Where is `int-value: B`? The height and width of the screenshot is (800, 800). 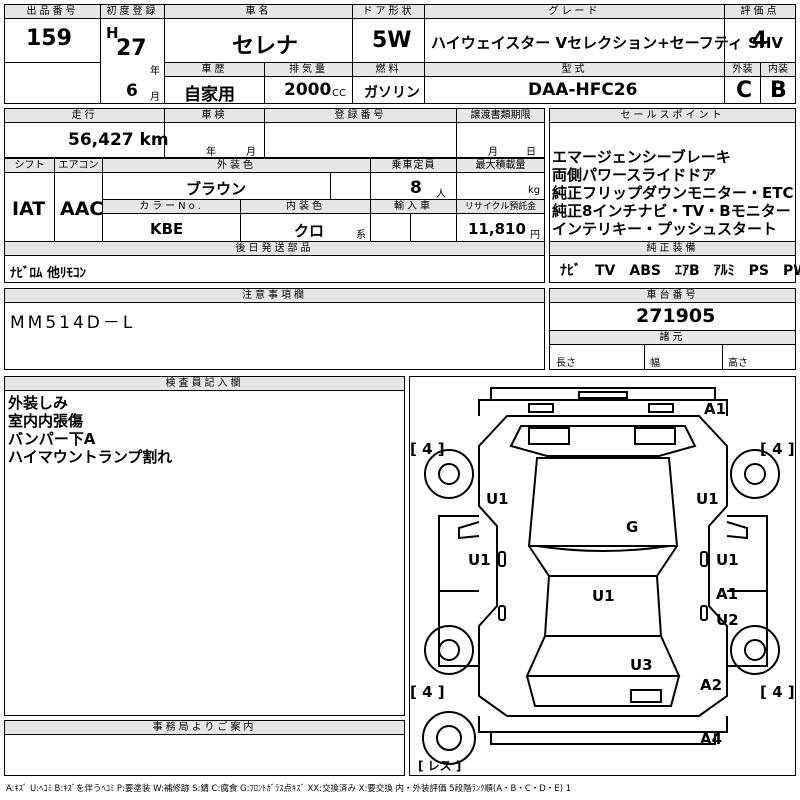 int-value: B is located at coordinates (778, 90).